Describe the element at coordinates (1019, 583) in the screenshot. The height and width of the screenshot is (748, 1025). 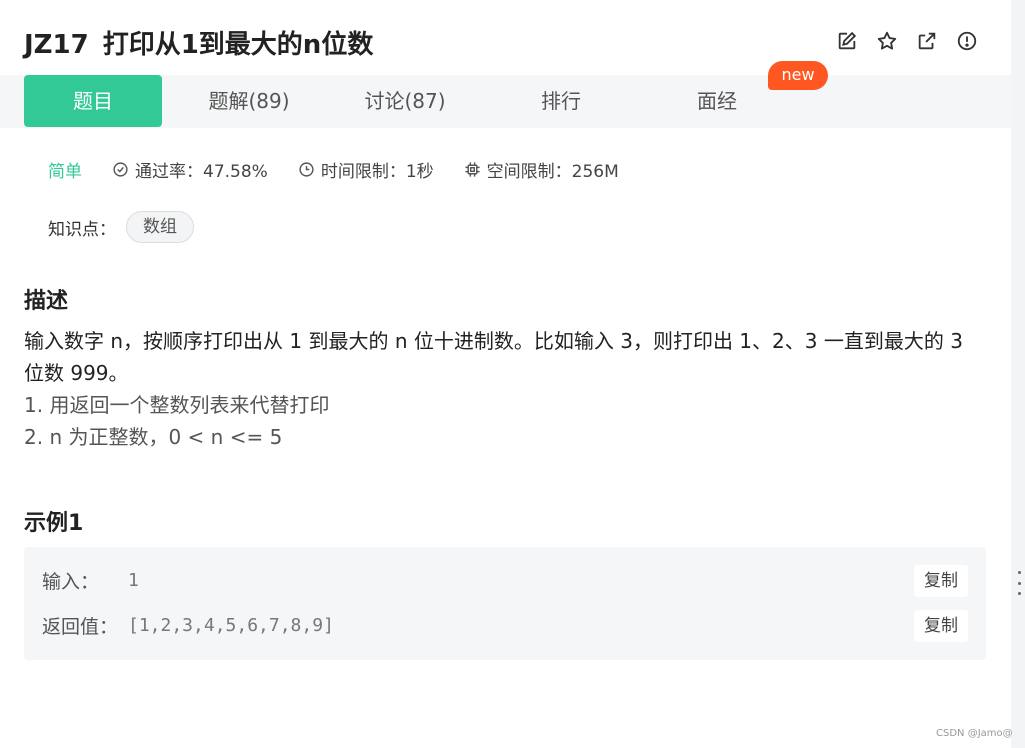
I see `more-vertical-icon` at that location.